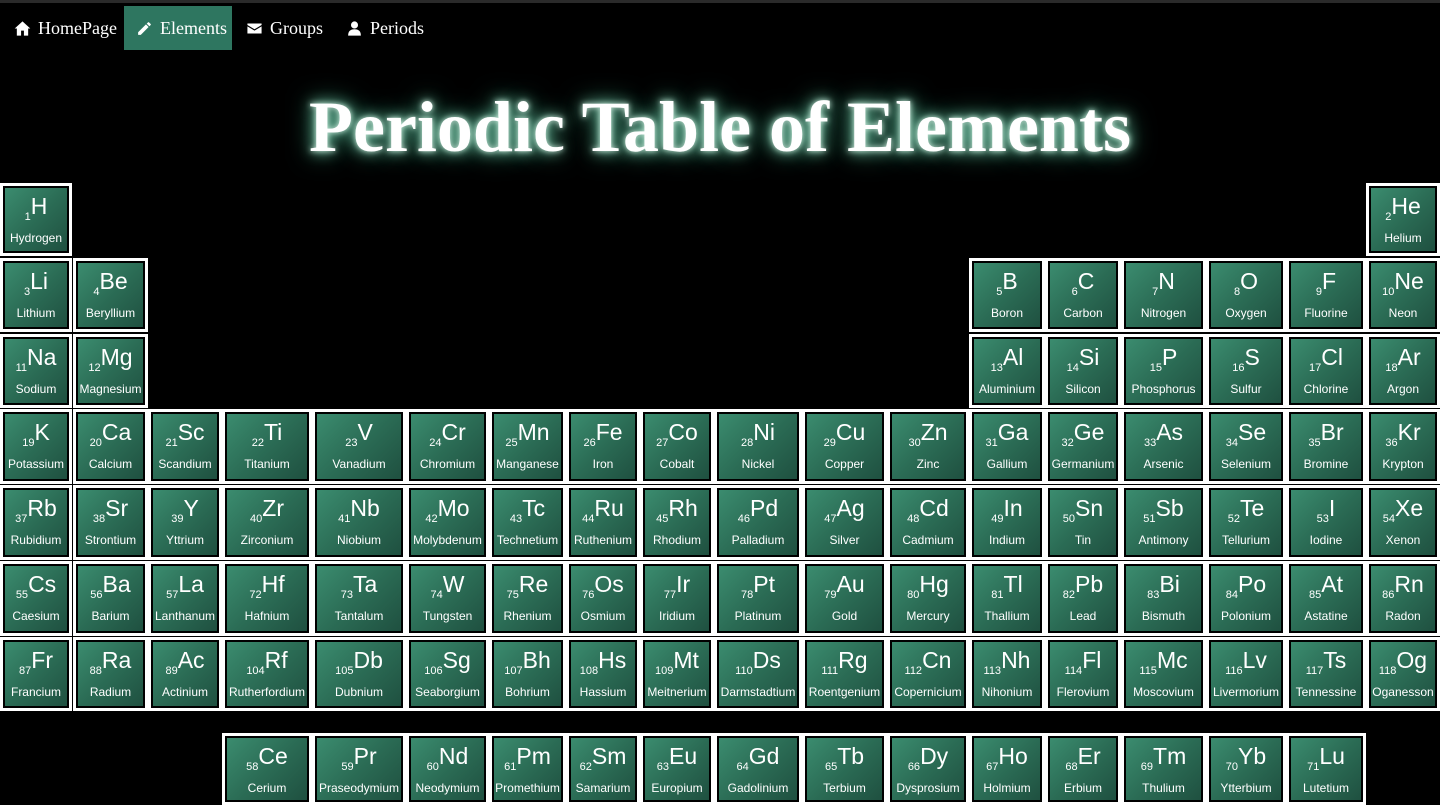 This screenshot has width=1440, height=805. I want to click on element-tile-hafnium: 72Hf Hafnium, so click(267, 598).